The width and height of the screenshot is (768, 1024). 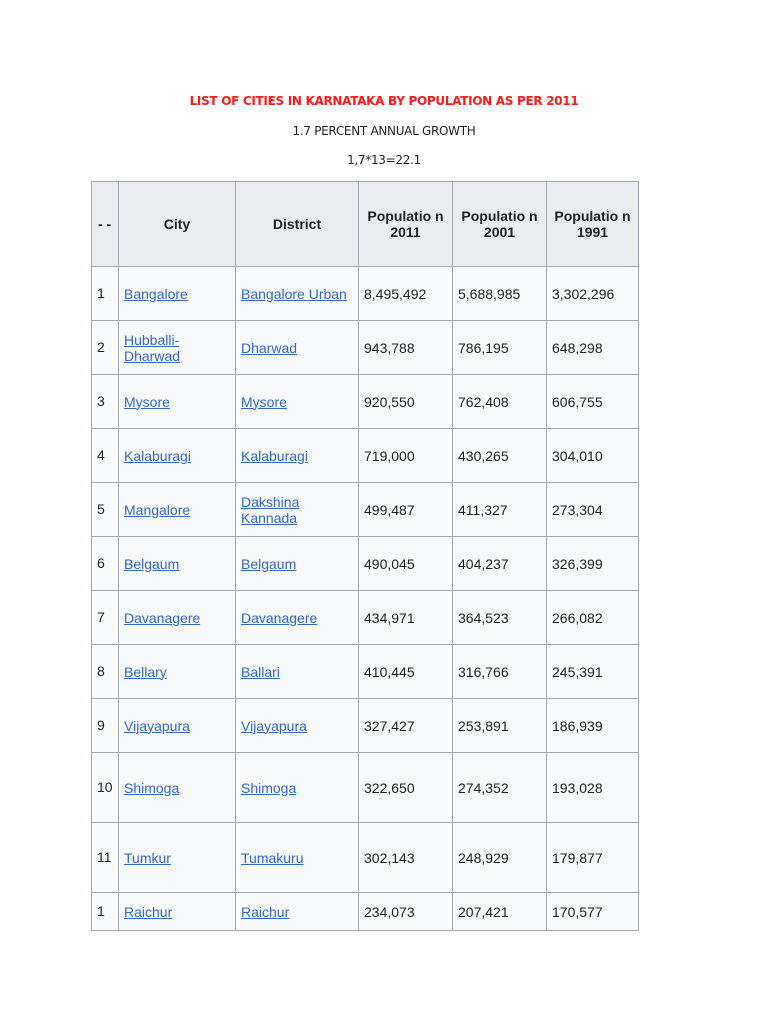 I want to click on row-index: 5, so click(x=101, y=509).